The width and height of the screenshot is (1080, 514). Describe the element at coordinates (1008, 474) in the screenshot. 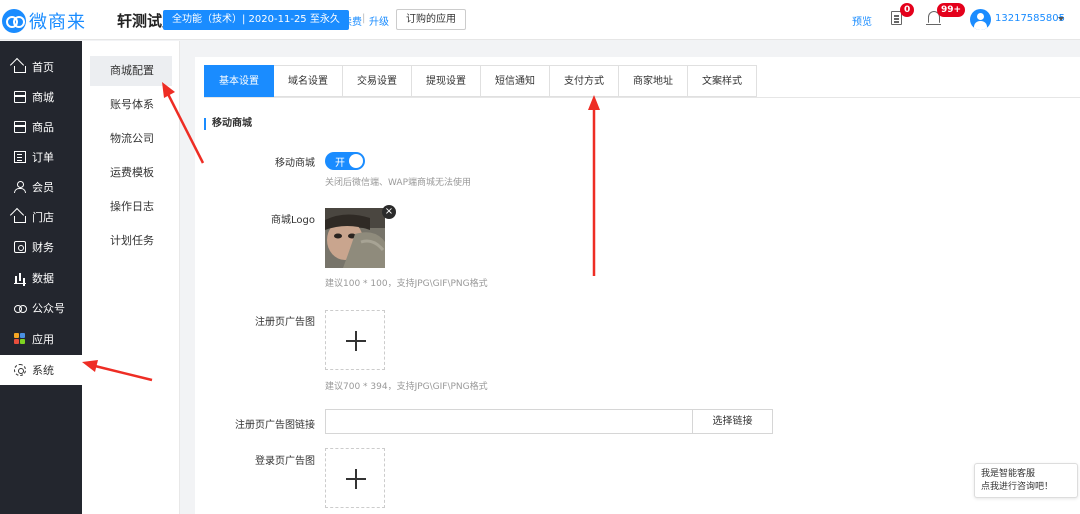

I see `chat-line-1: 我是智能客服` at that location.